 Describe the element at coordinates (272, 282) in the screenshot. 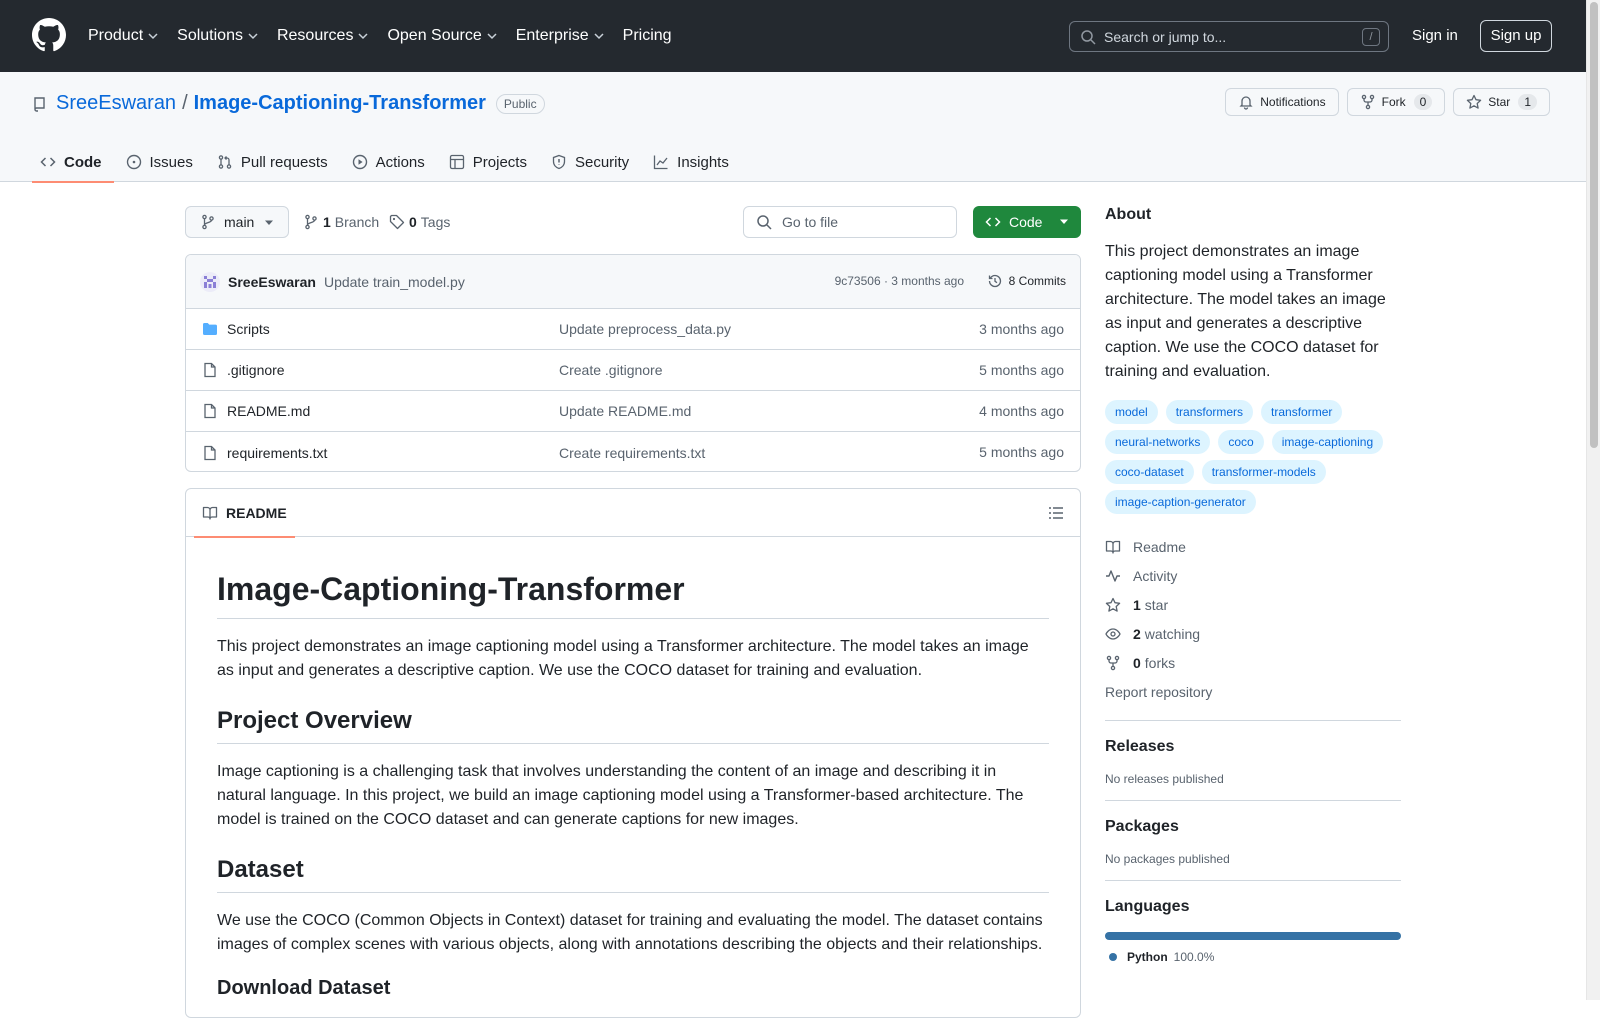

I see `commit-author-link: SreeEswaran` at that location.